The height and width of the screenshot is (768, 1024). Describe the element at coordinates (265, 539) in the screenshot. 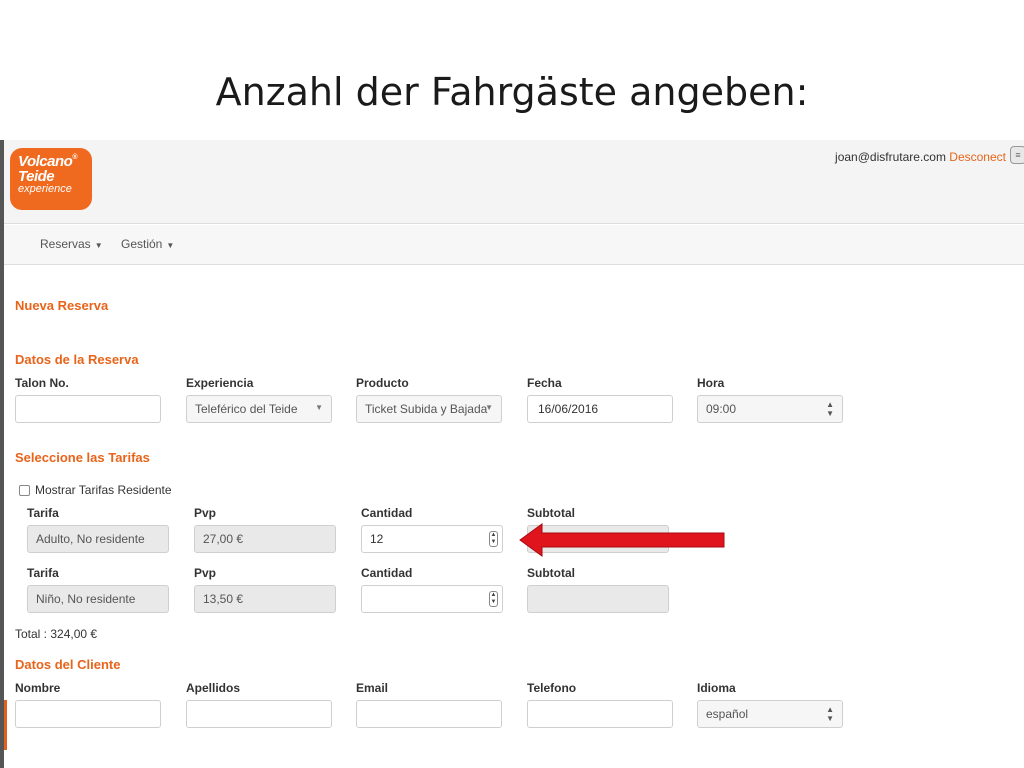

I see `pvp-field: 27,00 €` at that location.